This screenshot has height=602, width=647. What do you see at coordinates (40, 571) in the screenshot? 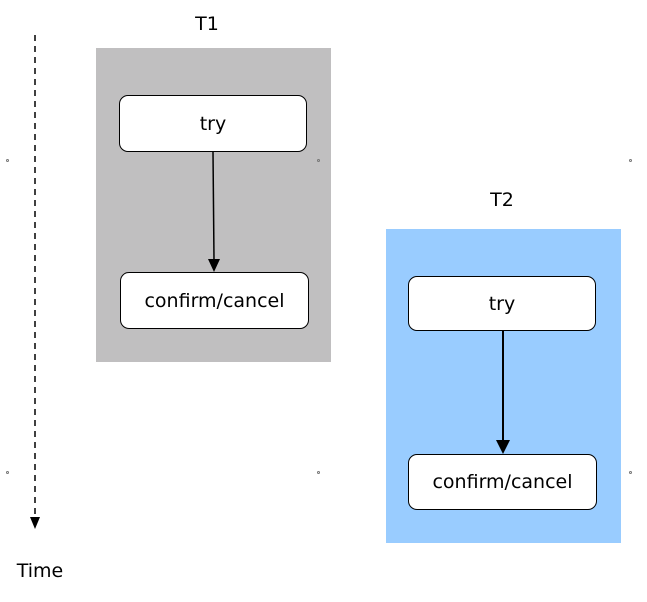
I see `time-axis-label: Time` at bounding box center [40, 571].